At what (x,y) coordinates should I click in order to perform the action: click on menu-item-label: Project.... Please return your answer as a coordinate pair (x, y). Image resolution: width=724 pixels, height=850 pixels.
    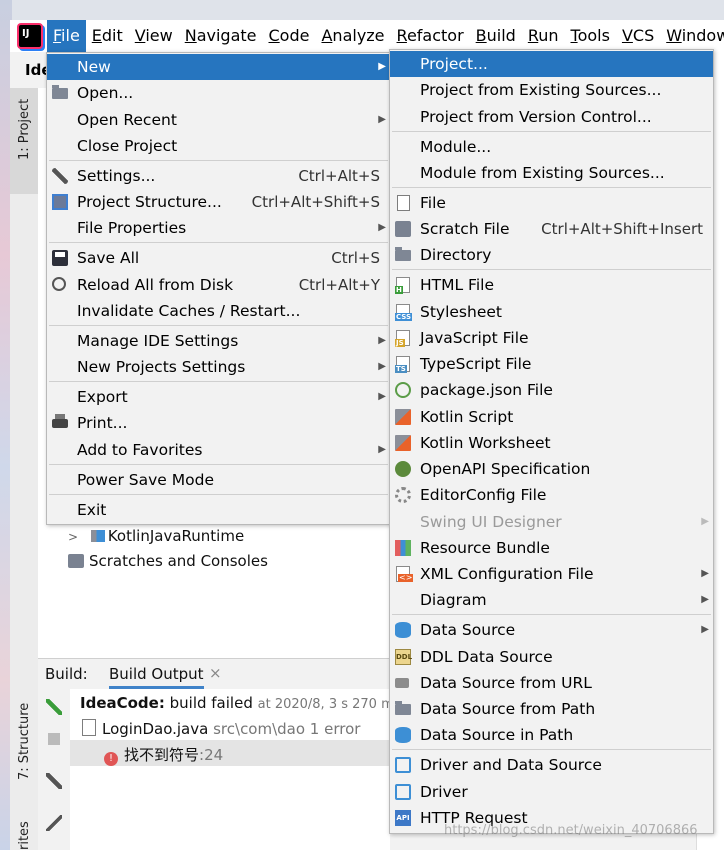
    Looking at the image, I should click on (454, 64).